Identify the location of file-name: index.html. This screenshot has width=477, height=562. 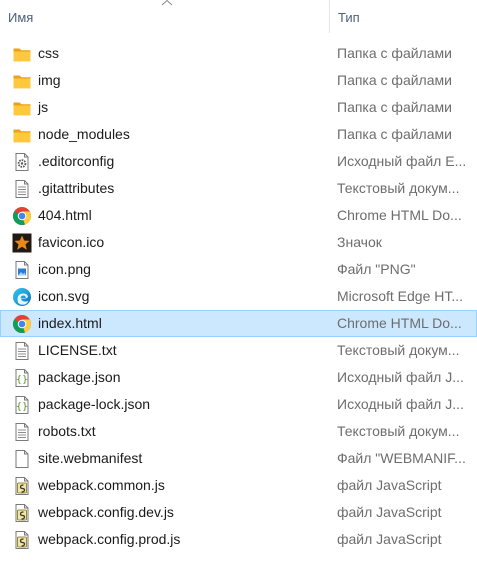
(70, 323).